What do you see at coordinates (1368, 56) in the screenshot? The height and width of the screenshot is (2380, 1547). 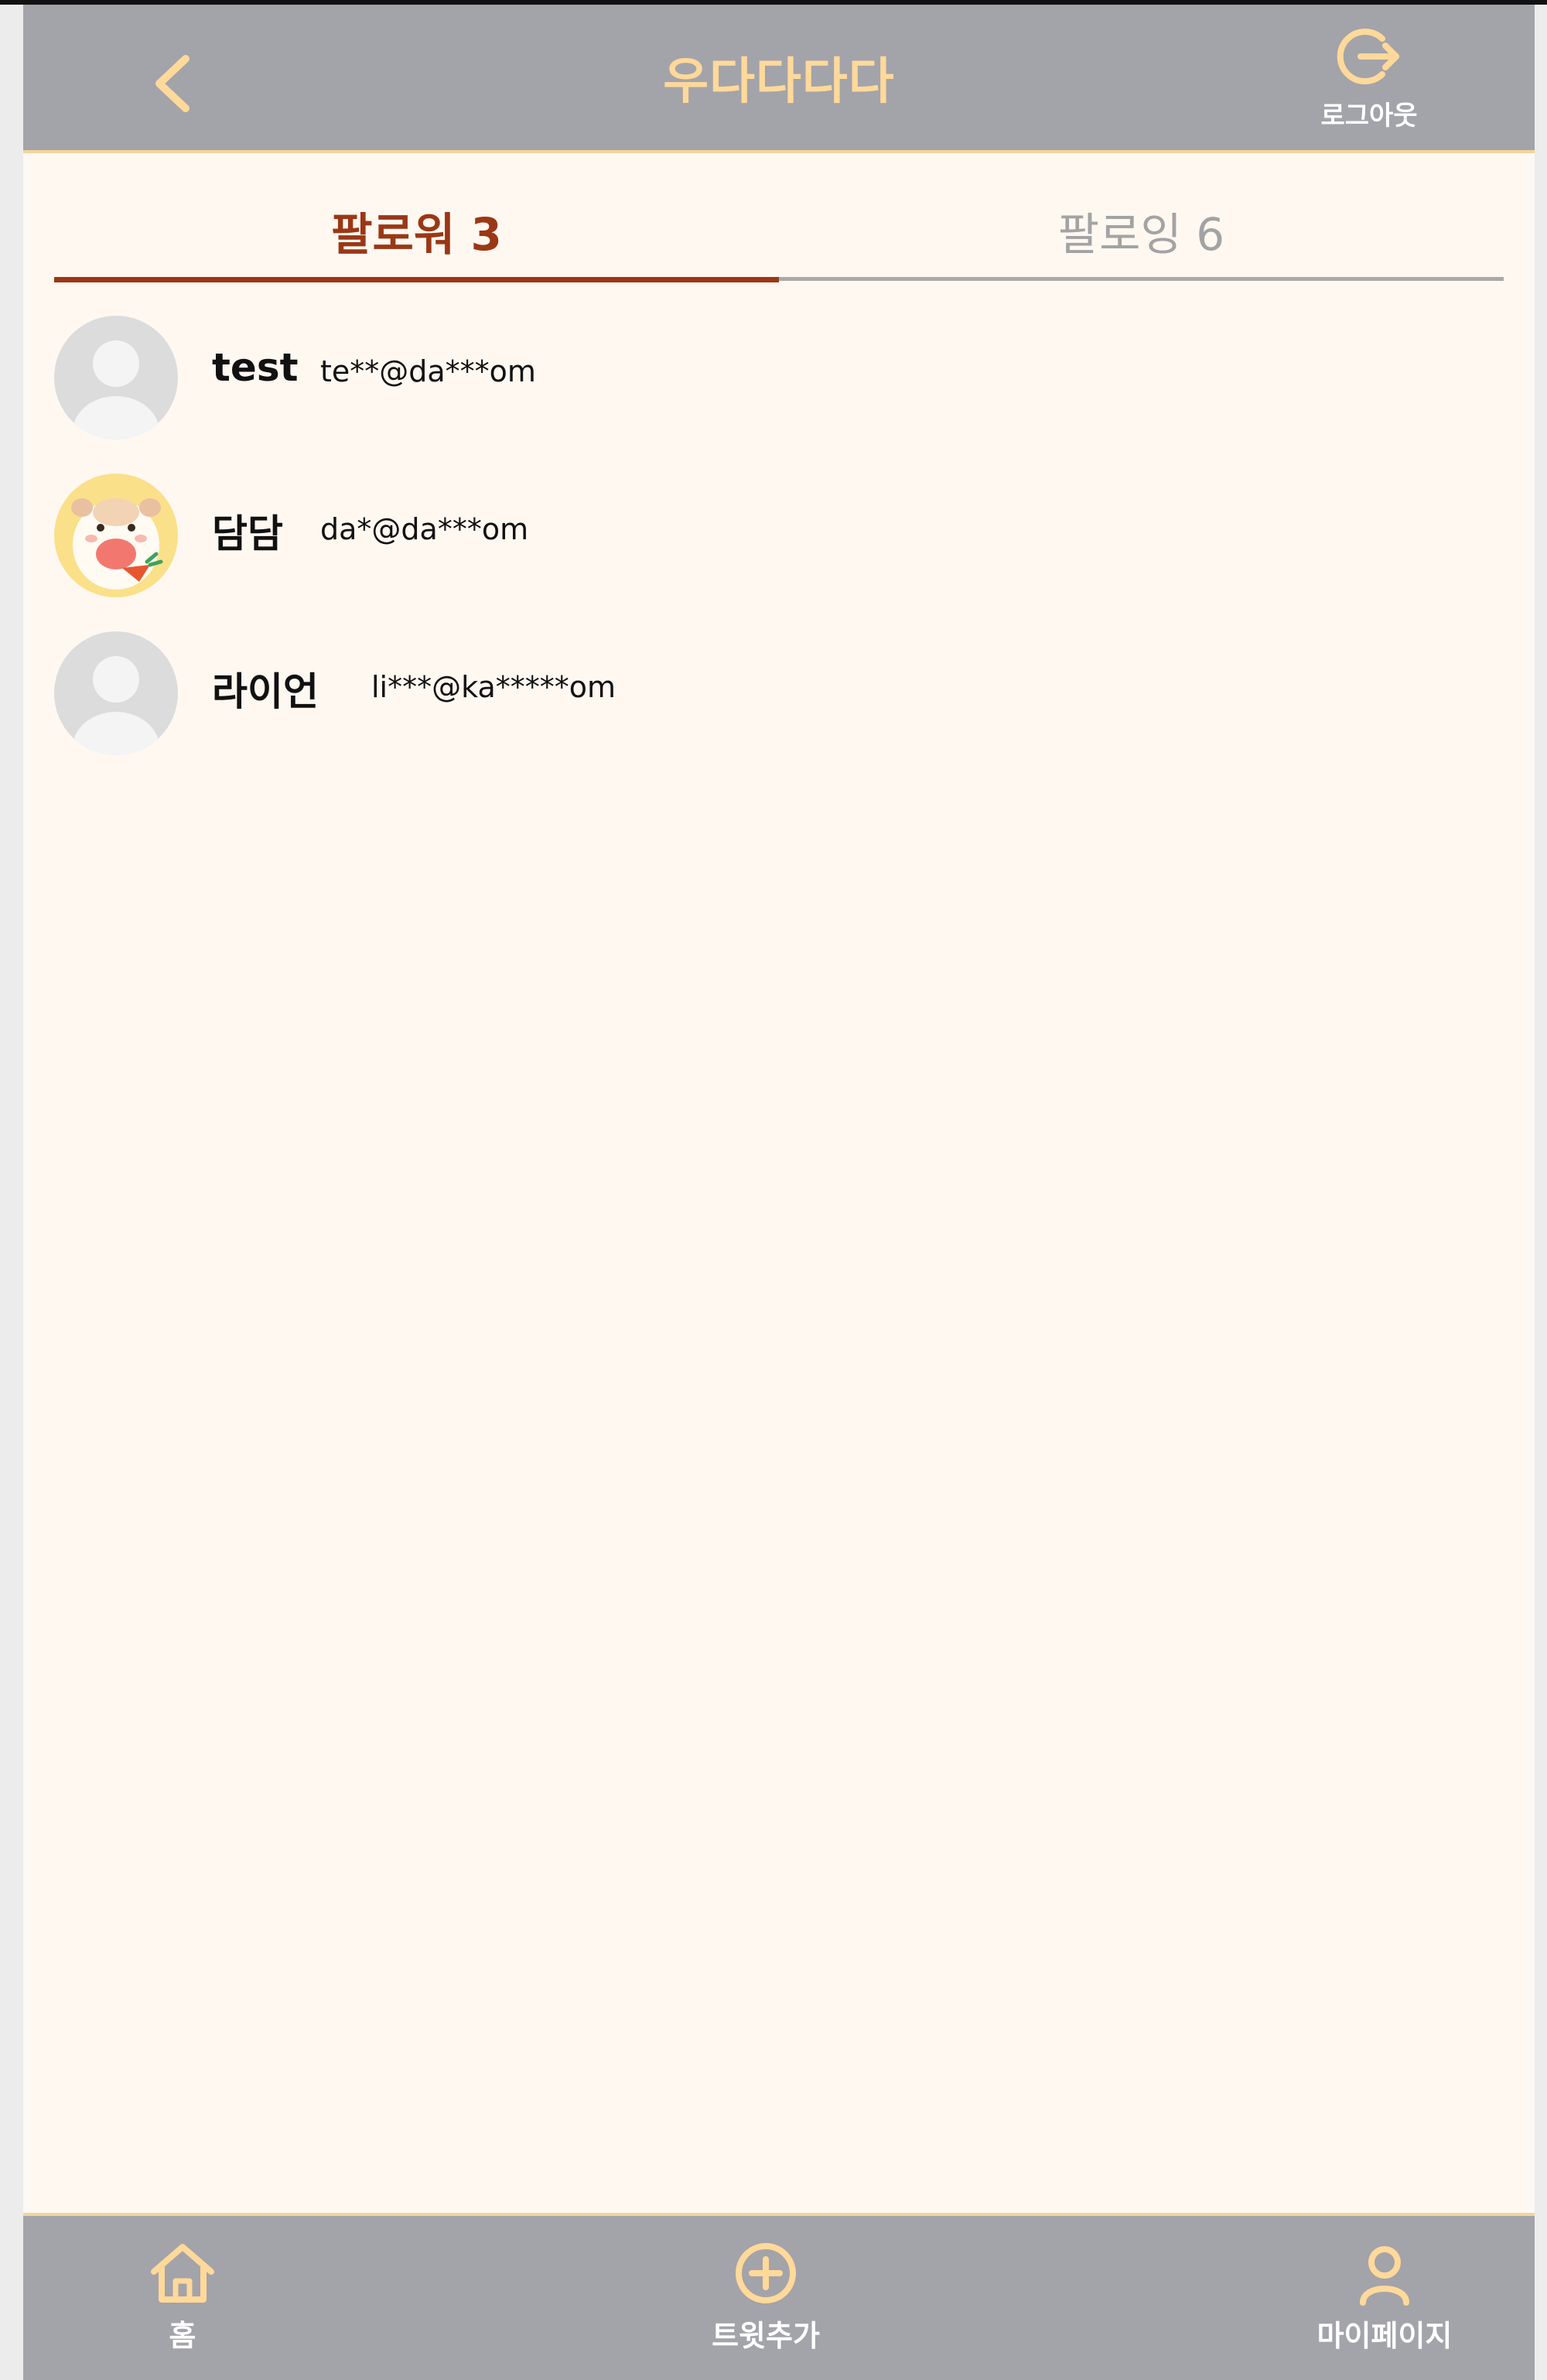 I see `logout-icon` at bounding box center [1368, 56].